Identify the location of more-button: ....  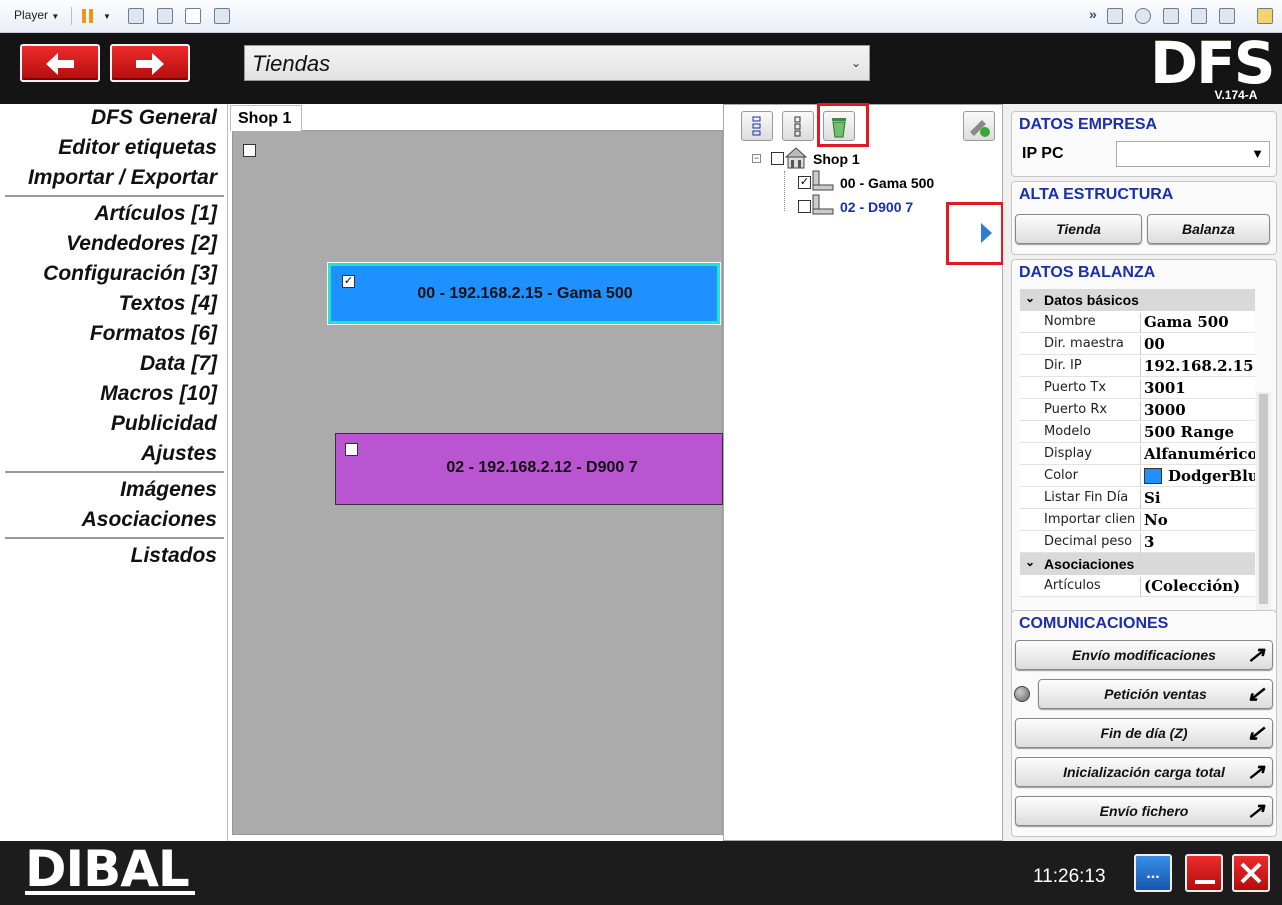
(1153, 873).